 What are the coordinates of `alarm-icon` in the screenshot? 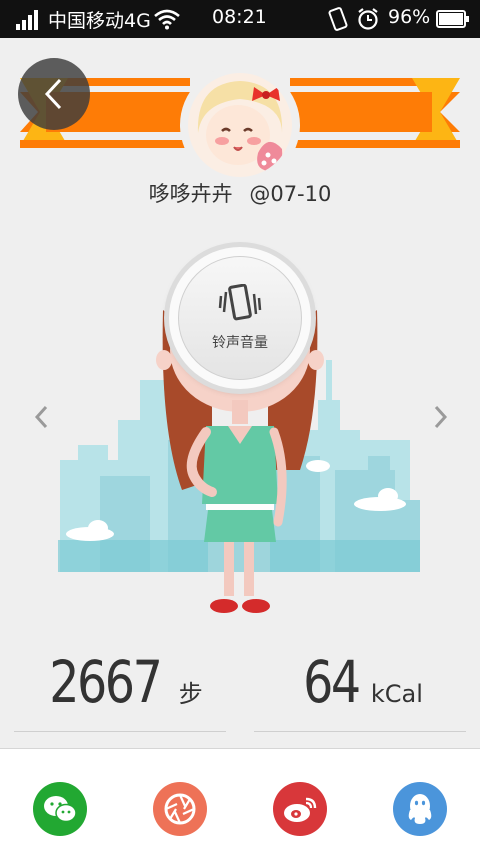 It's located at (368, 19).